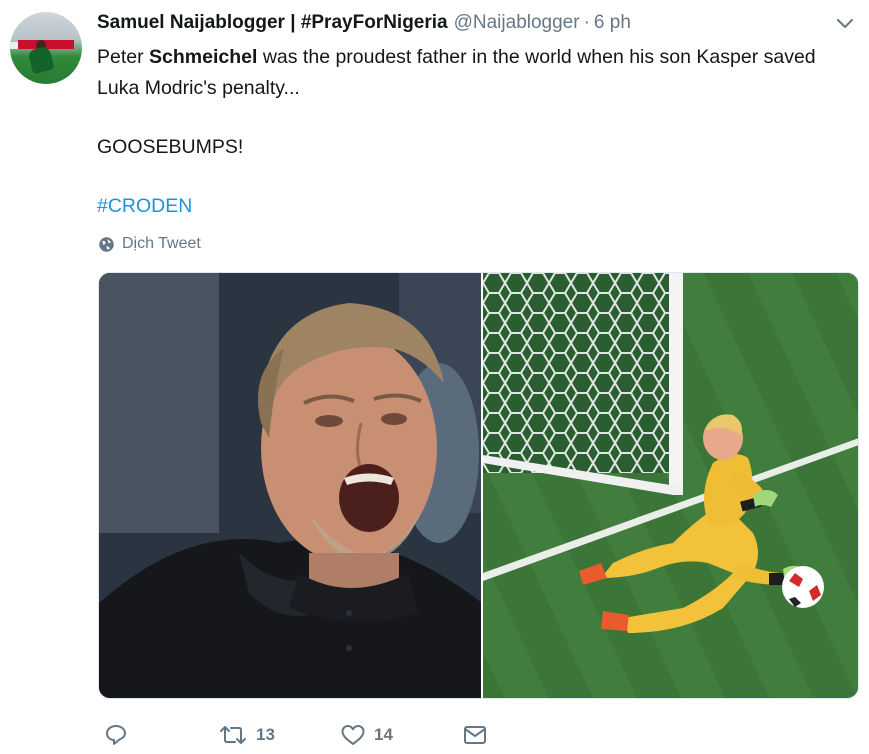  I want to click on author-handle: @Naijablogger, so click(517, 23).